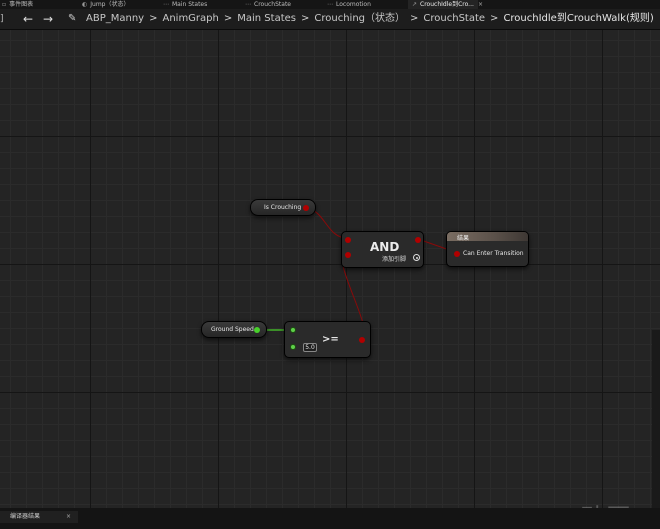 This screenshot has width=660, height=529. I want to click on tab-crouch-state: ⋯ CrouchState, so click(268, 4).